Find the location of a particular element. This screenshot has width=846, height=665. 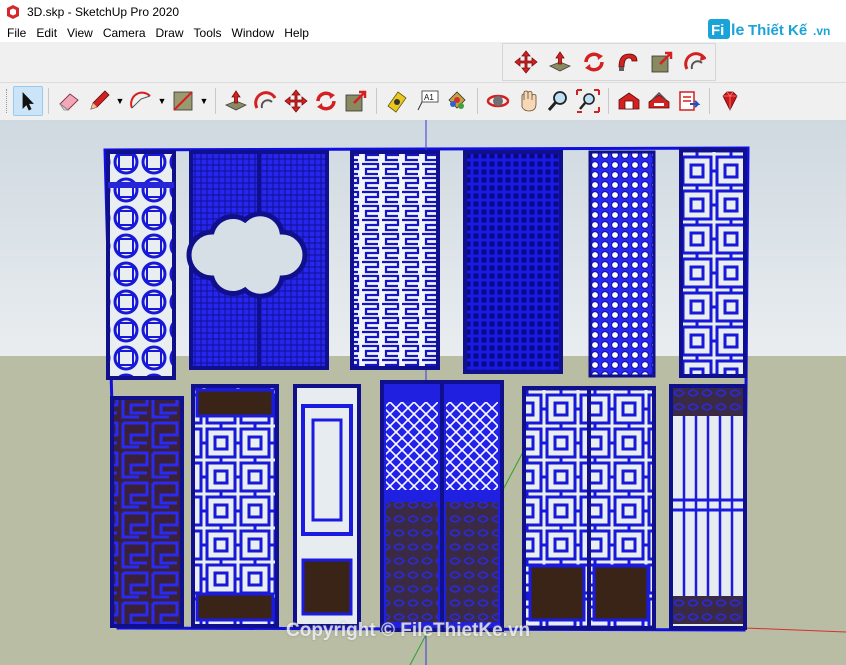

pencil-dropdown-arrow: ▼ is located at coordinates (120, 101).